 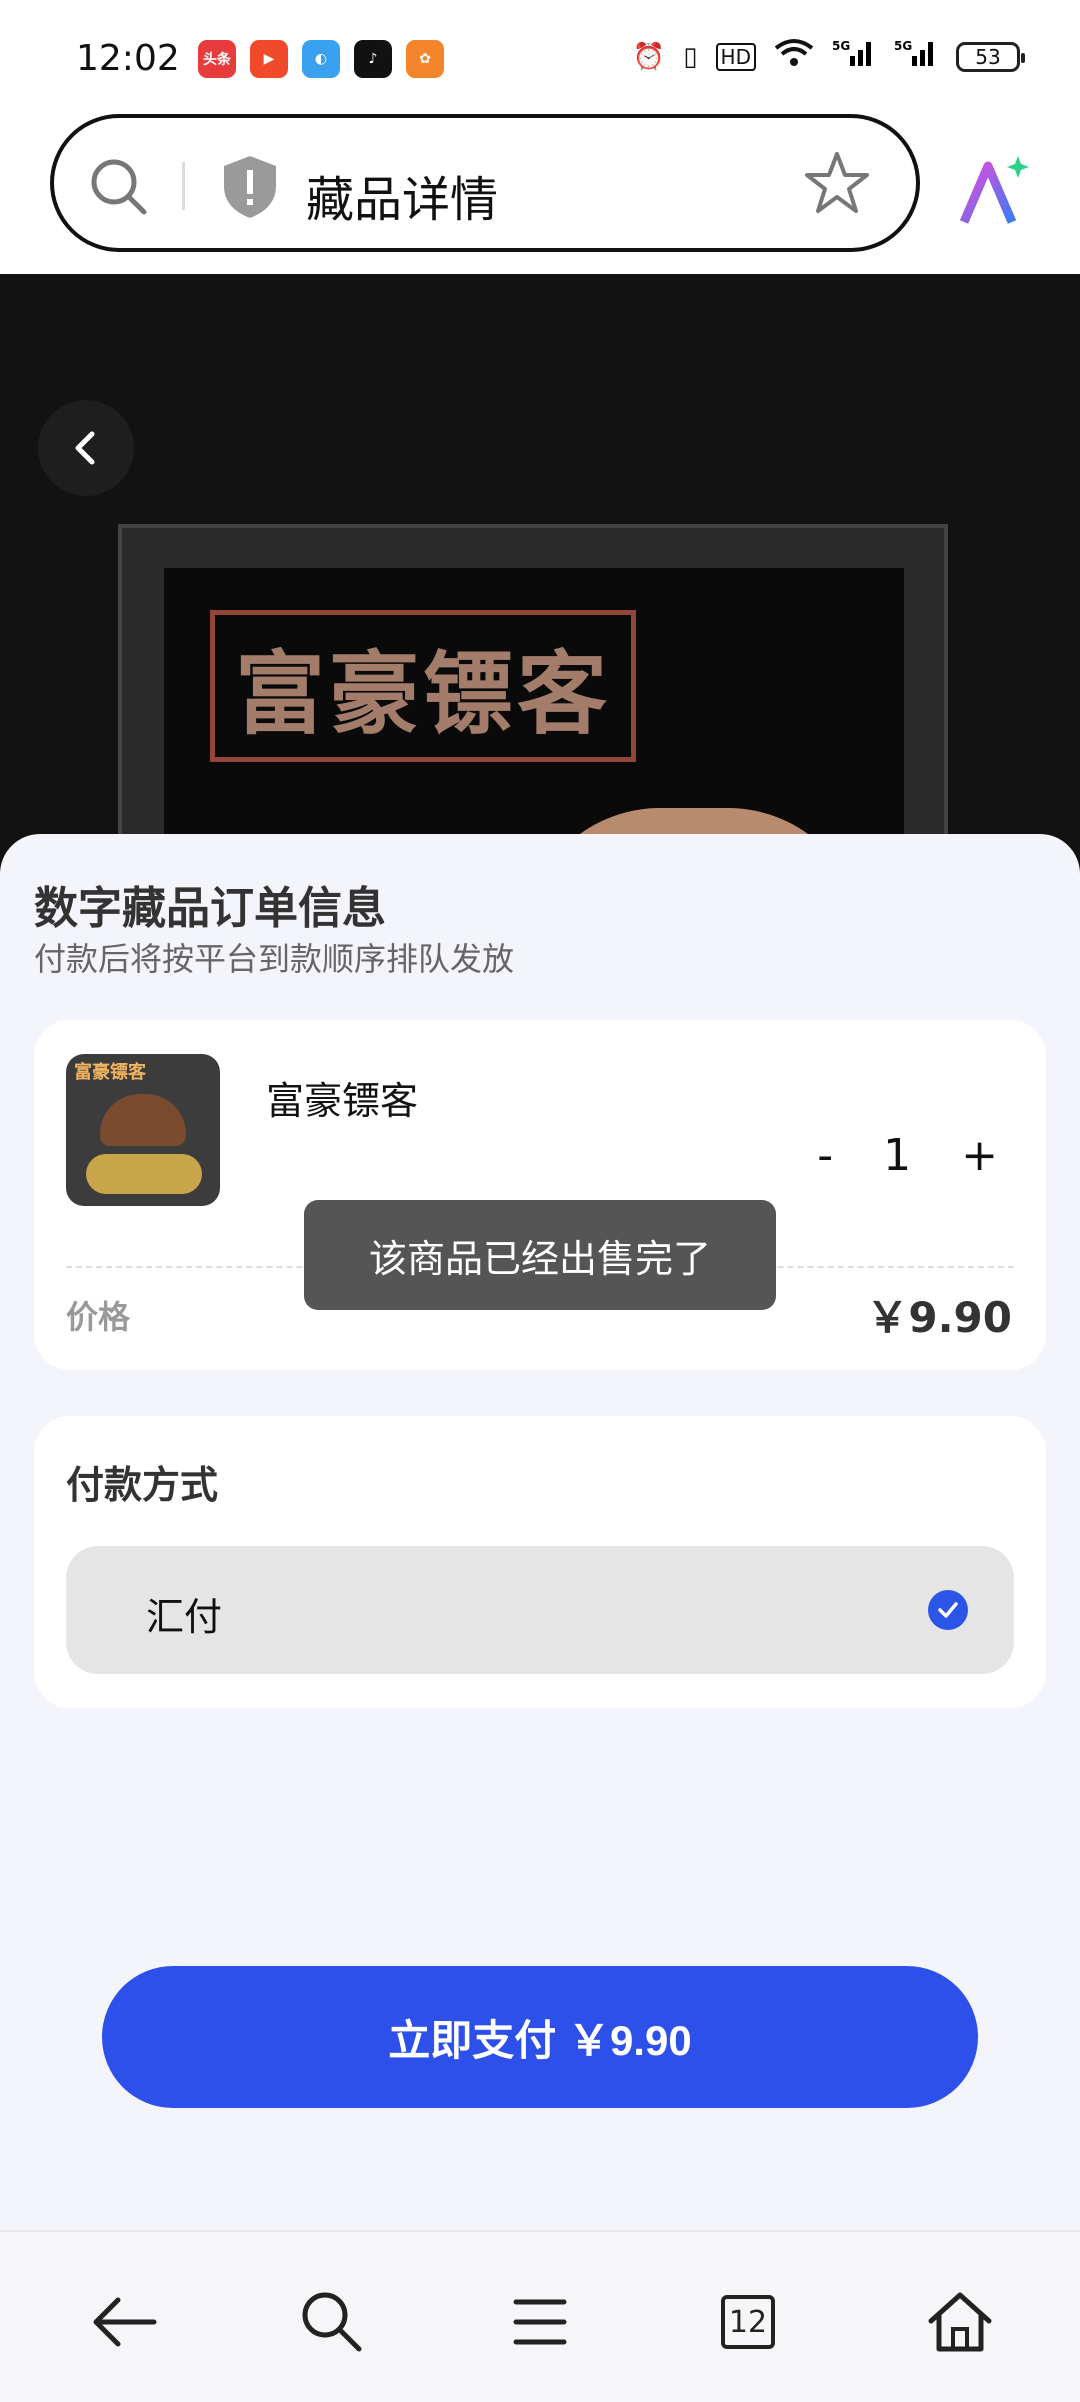 What do you see at coordinates (994, 192) in the screenshot?
I see `ai-assistant-icon` at bounding box center [994, 192].